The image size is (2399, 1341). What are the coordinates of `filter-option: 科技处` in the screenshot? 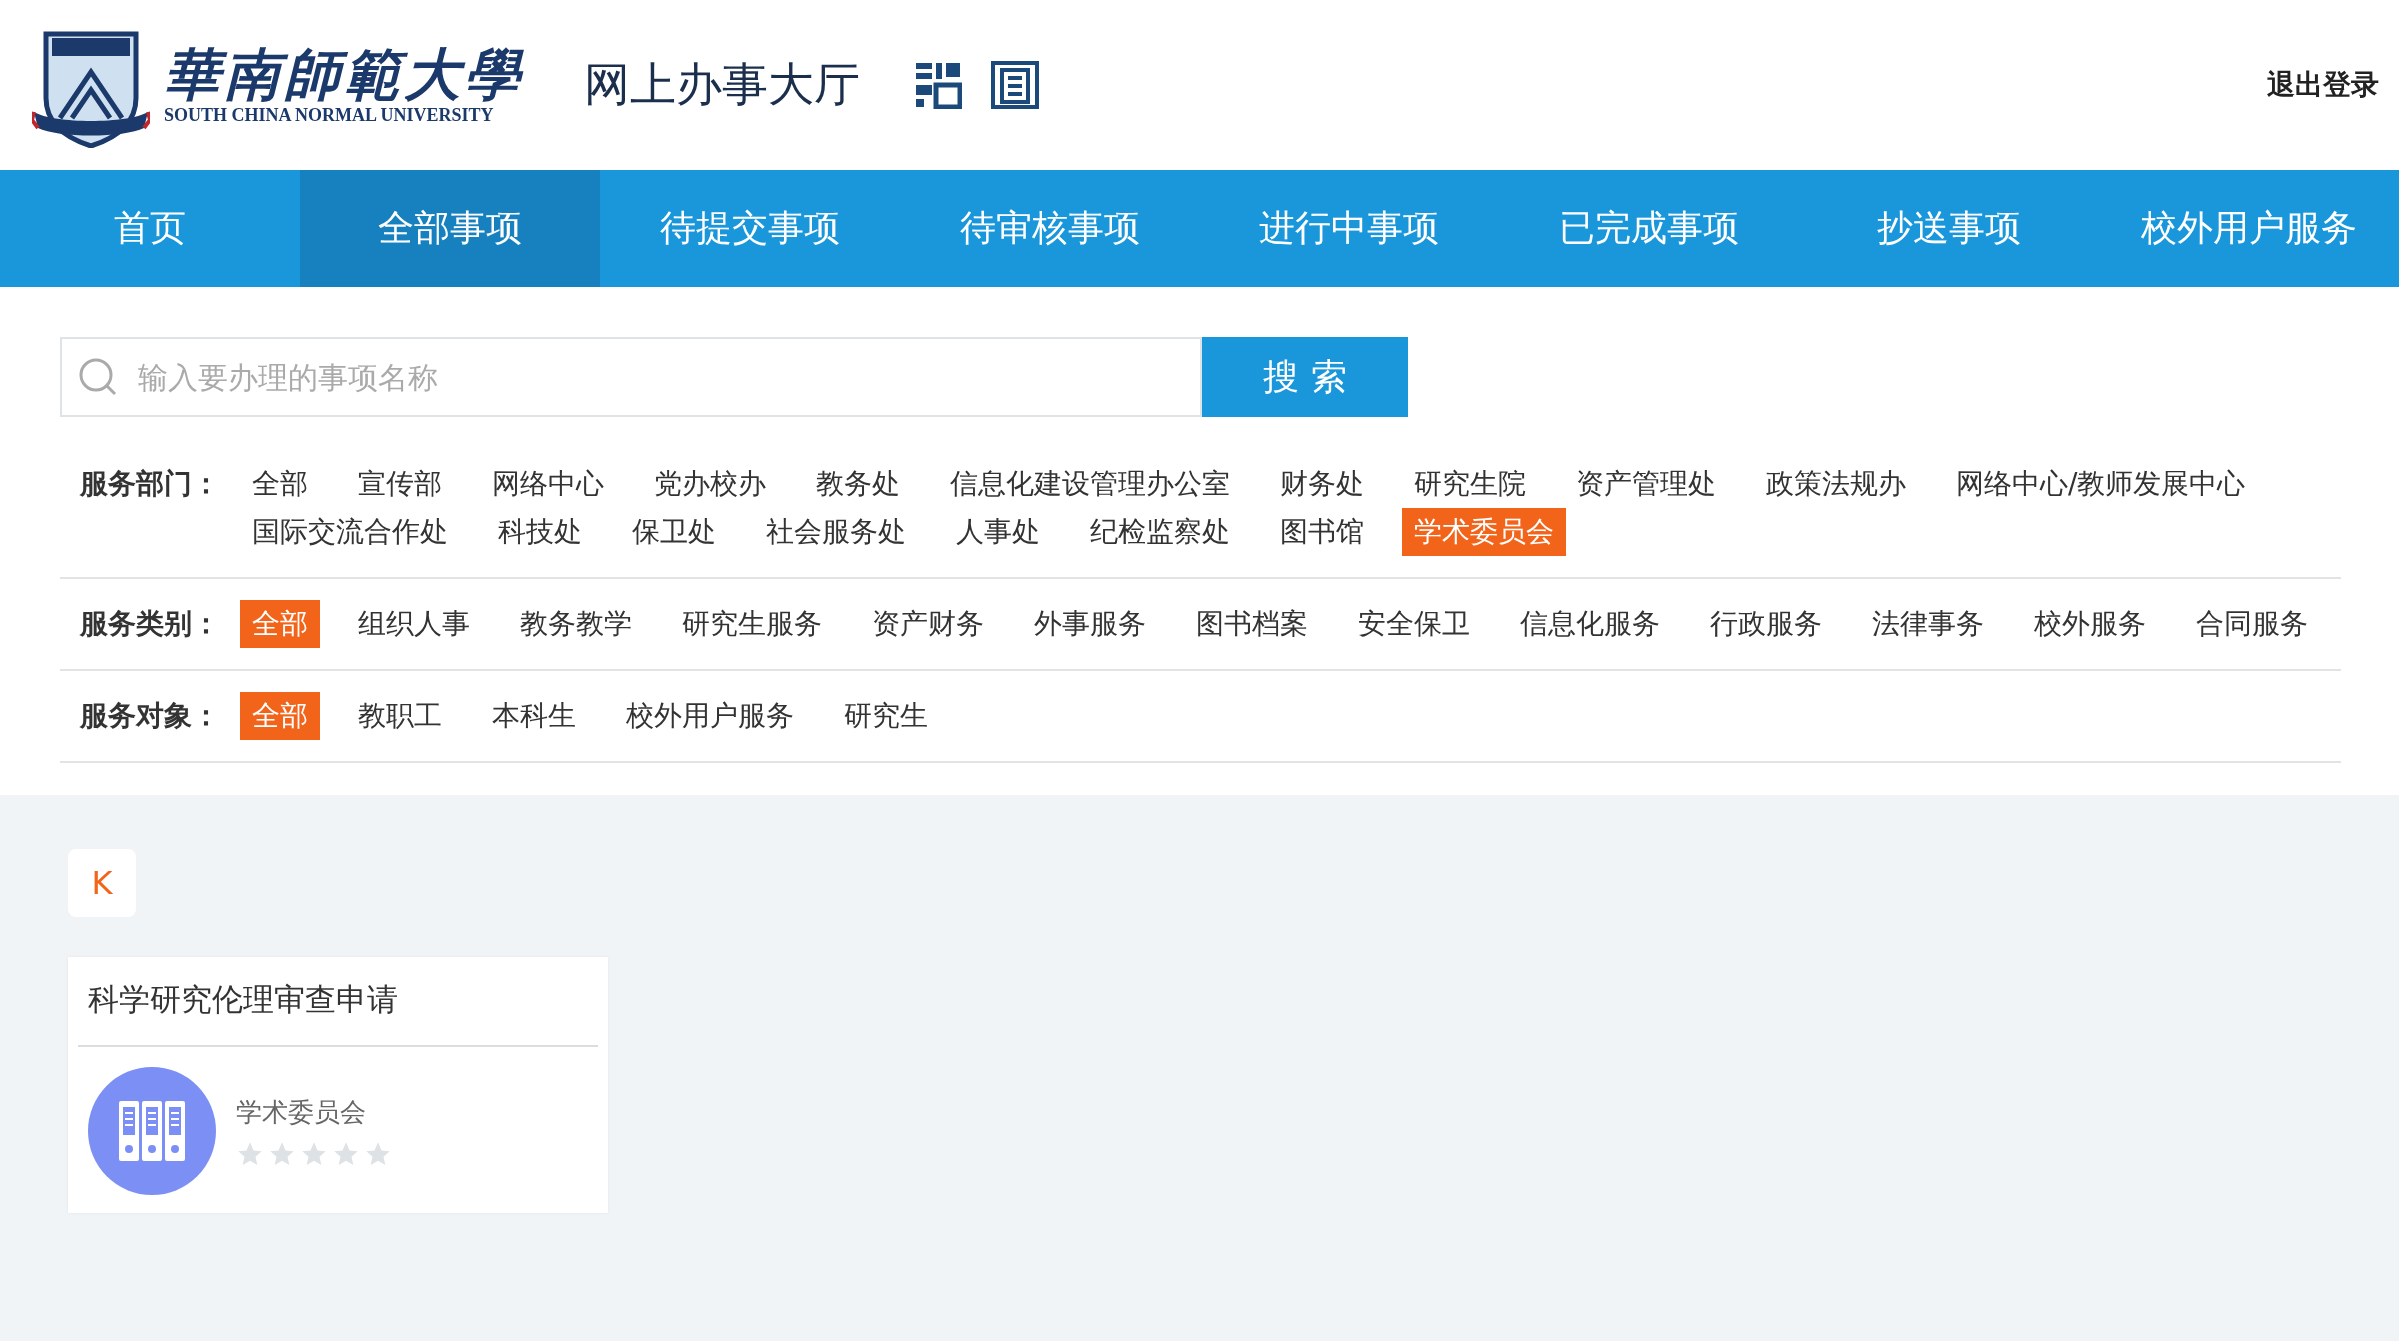 It's located at (540, 532).